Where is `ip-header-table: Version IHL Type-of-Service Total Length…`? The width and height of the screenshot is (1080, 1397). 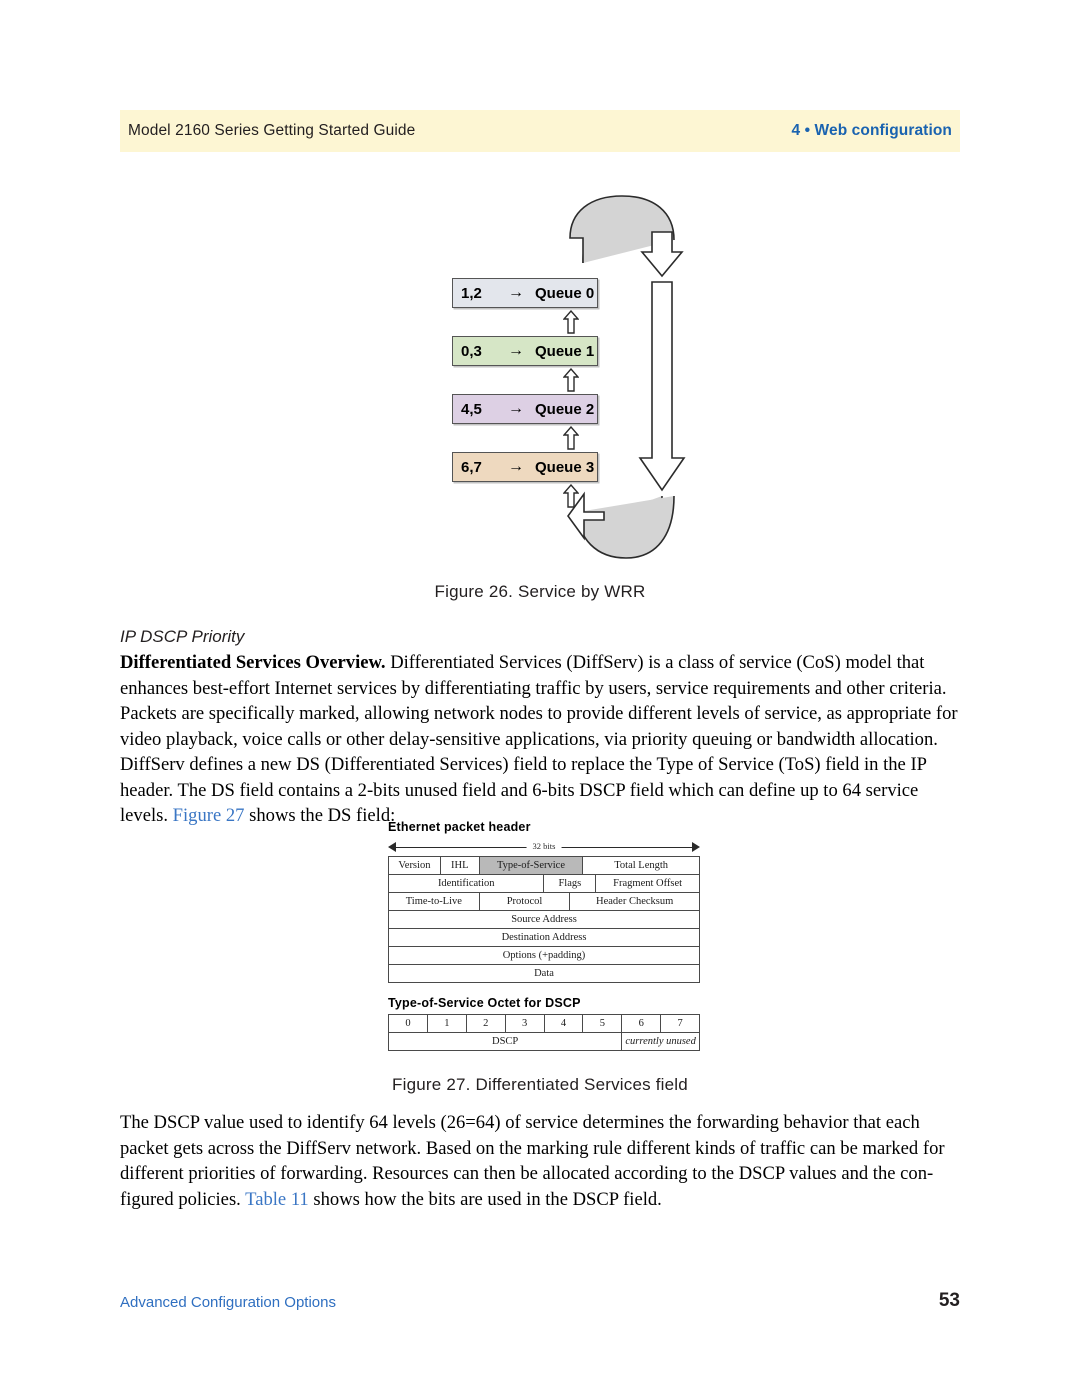 ip-header-table: Version IHL Type-of-Service Total Length… is located at coordinates (543, 919).